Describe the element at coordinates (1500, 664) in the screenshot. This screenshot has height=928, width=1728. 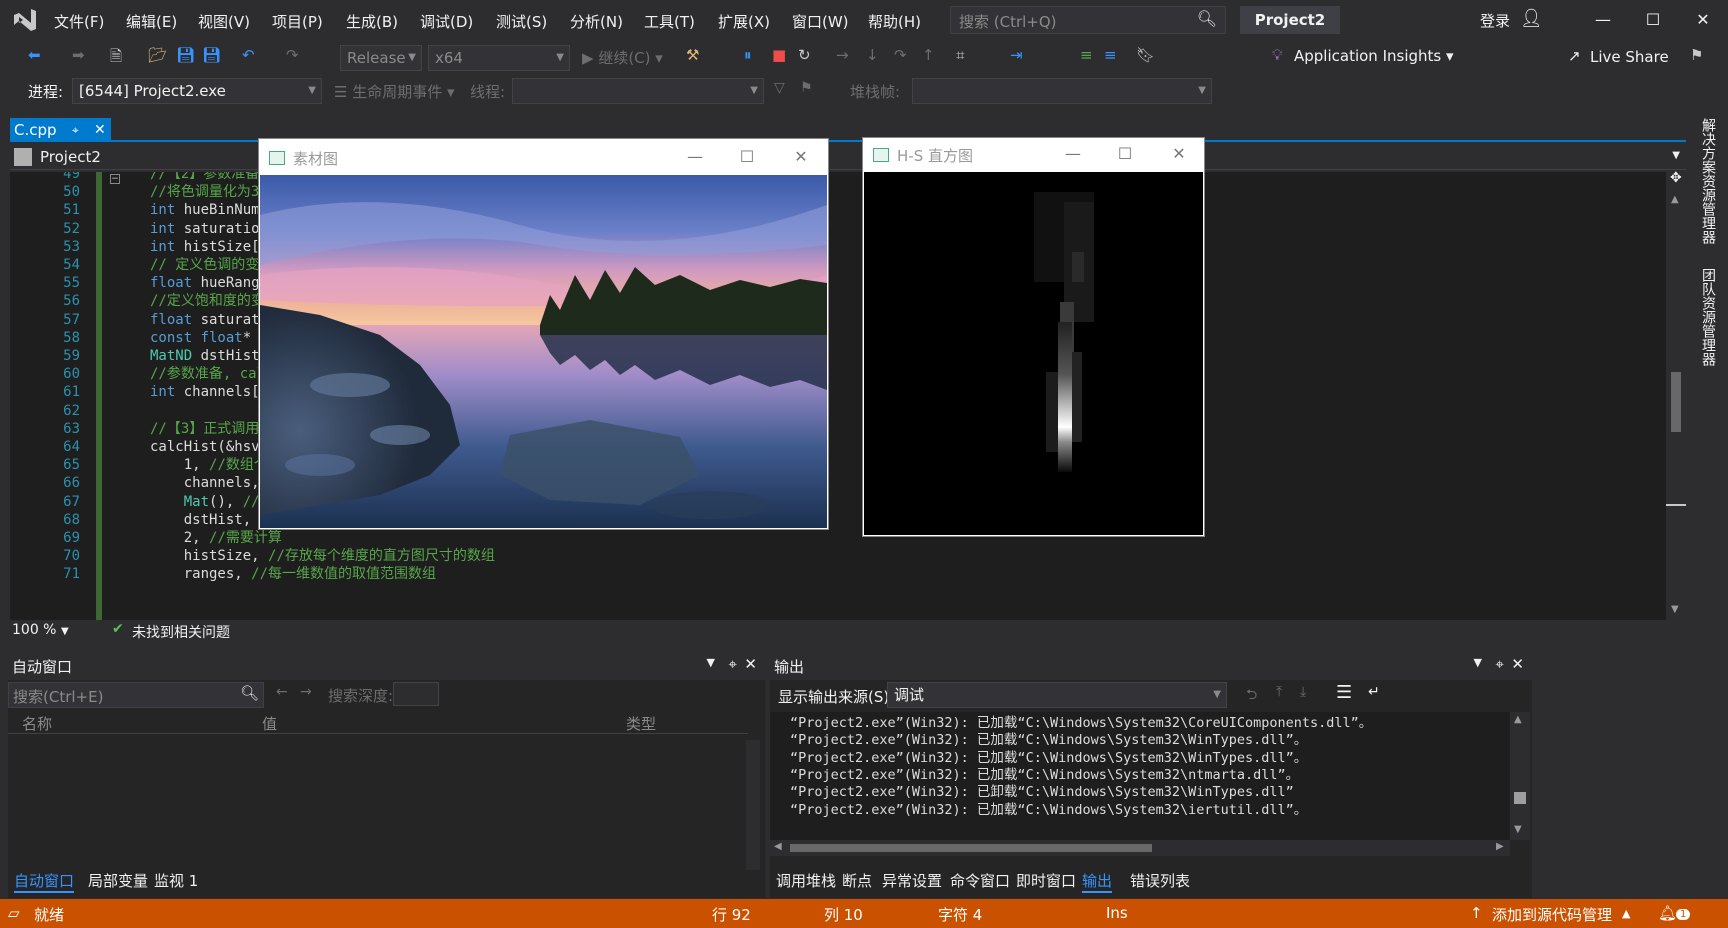
I see `output-pin-icon: ⌖` at that location.